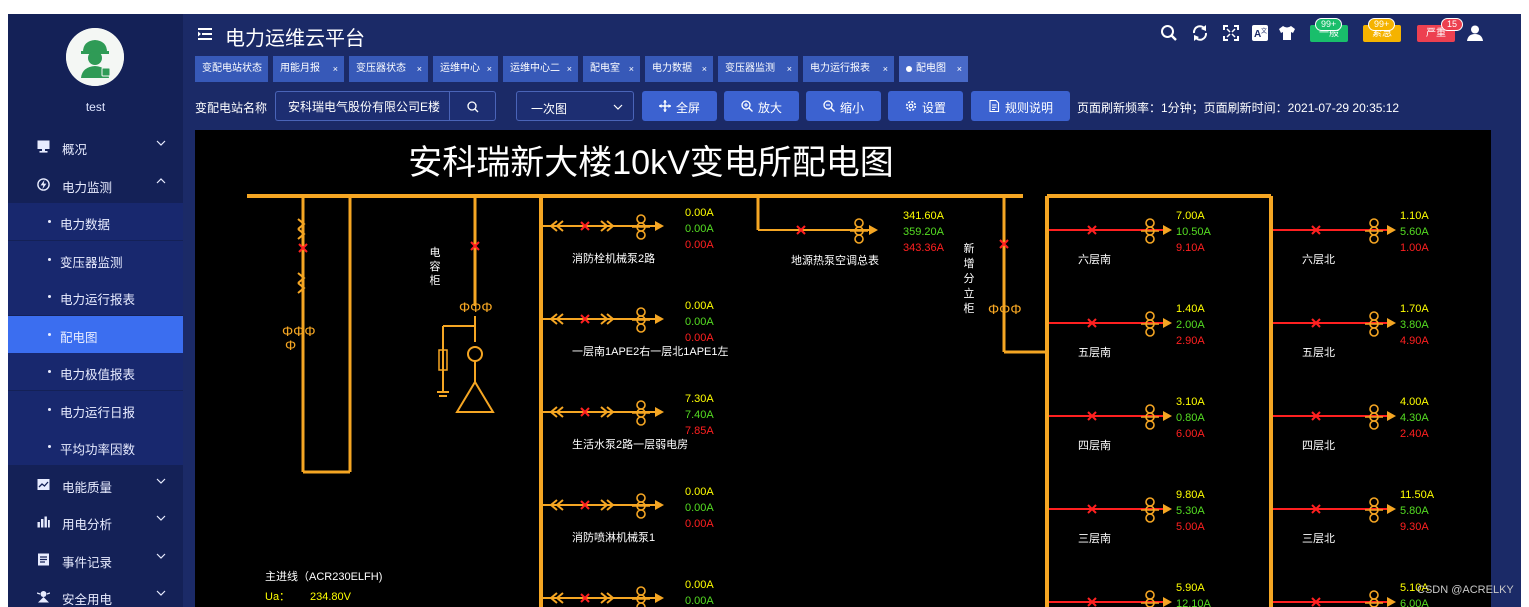 This screenshot has height=607, width=1529. What do you see at coordinates (85, 225) in the screenshot?
I see `sidebar-subitem-label: 电力数据` at bounding box center [85, 225].